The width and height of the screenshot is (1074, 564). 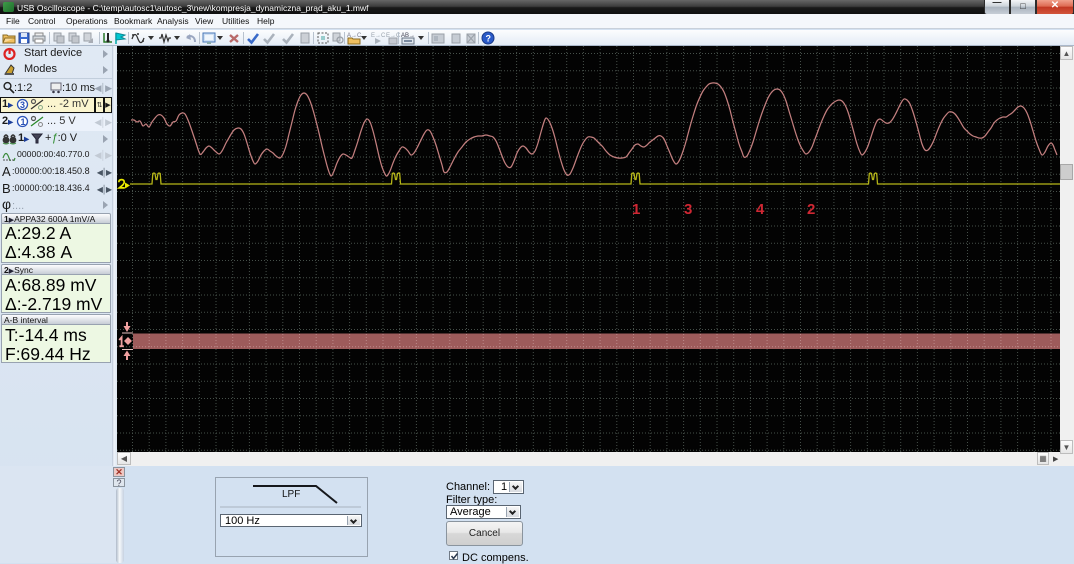 What do you see at coordinates (291, 494) in the screenshot?
I see `svg-text: LPF` at bounding box center [291, 494].